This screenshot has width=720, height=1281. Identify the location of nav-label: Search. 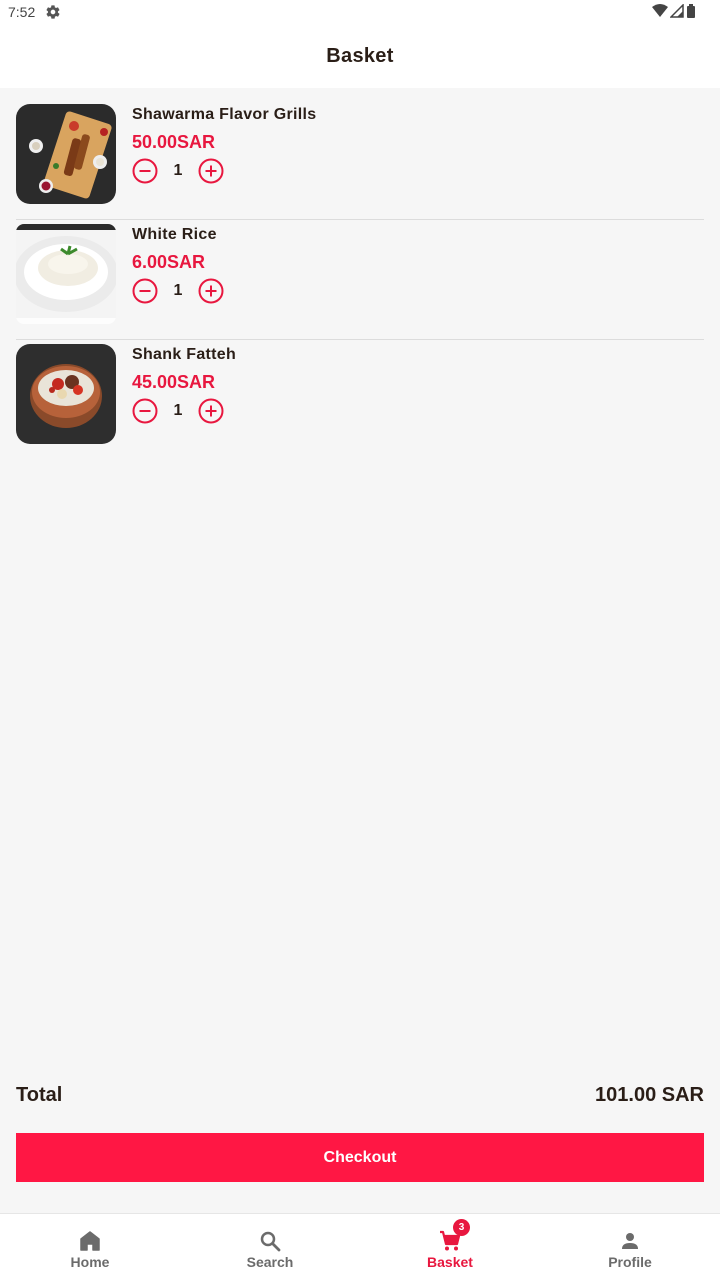
(270, 1262).